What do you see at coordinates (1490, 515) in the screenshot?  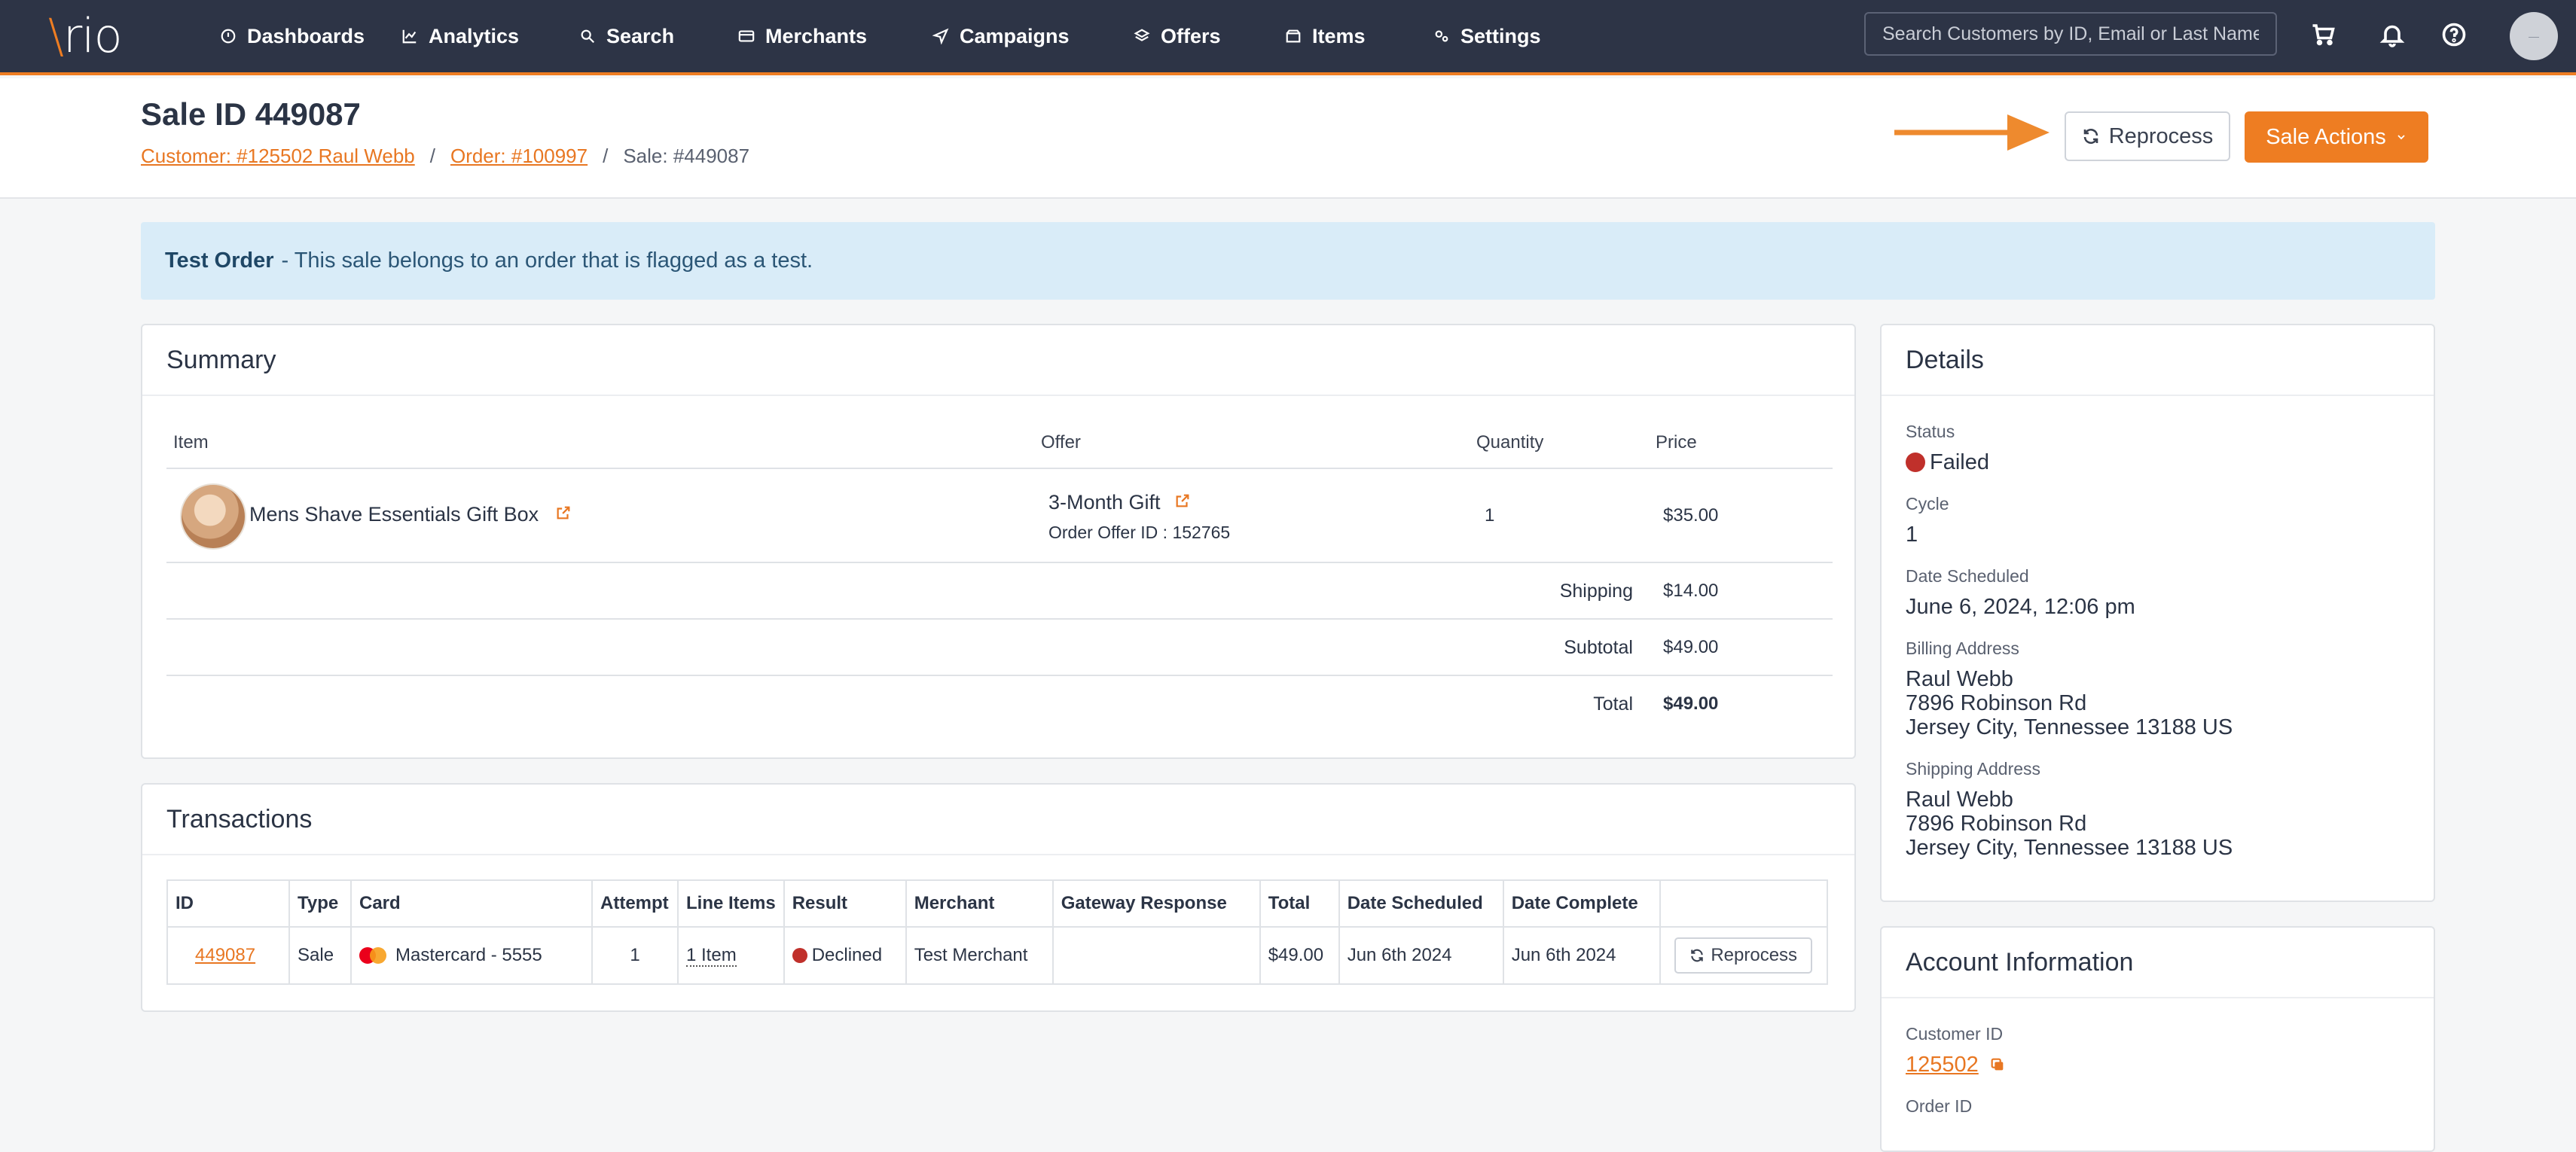 I see `item-quantity: 1` at bounding box center [1490, 515].